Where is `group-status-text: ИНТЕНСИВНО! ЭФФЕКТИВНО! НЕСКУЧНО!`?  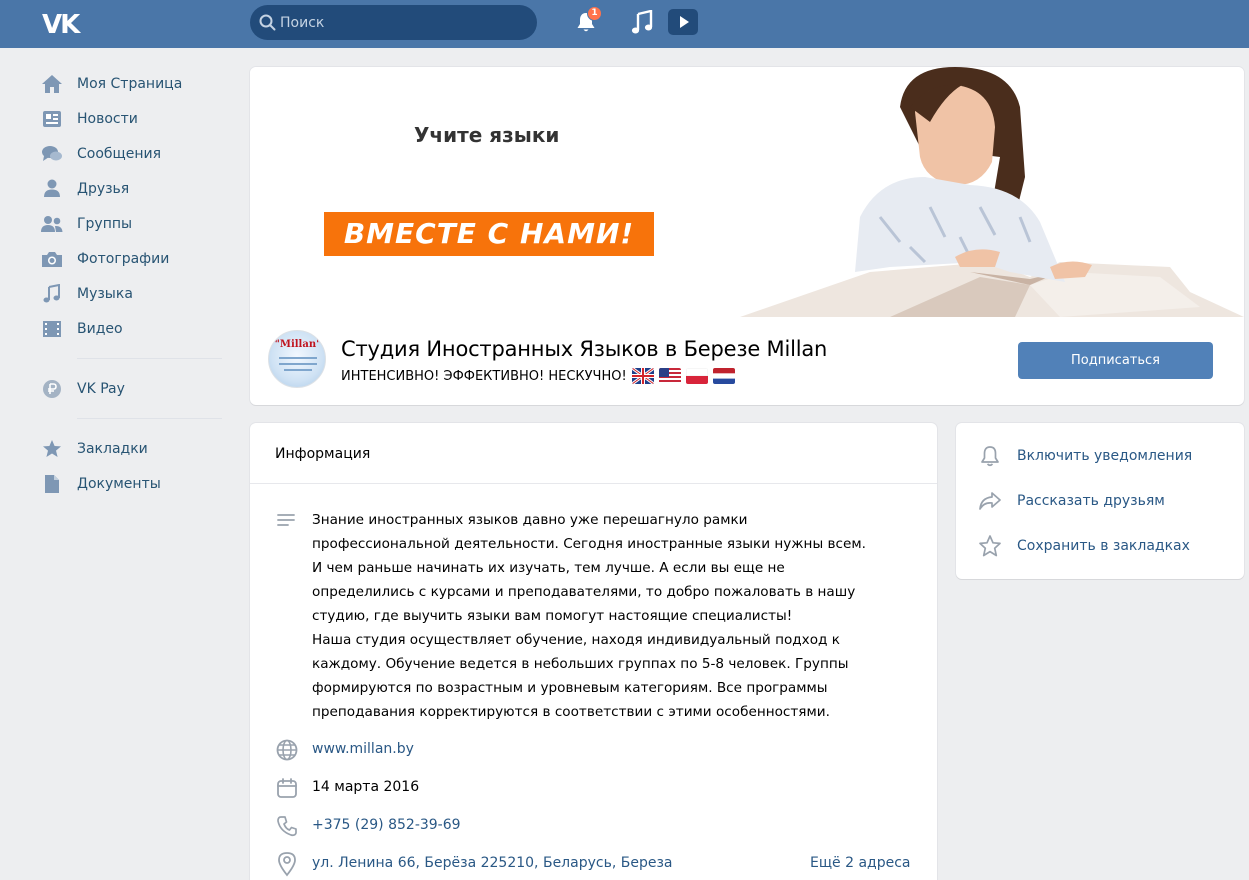 group-status-text: ИНТЕНСИВНО! ЭФФЕКТИВНО! НЕСКУЧНО! is located at coordinates (484, 376).